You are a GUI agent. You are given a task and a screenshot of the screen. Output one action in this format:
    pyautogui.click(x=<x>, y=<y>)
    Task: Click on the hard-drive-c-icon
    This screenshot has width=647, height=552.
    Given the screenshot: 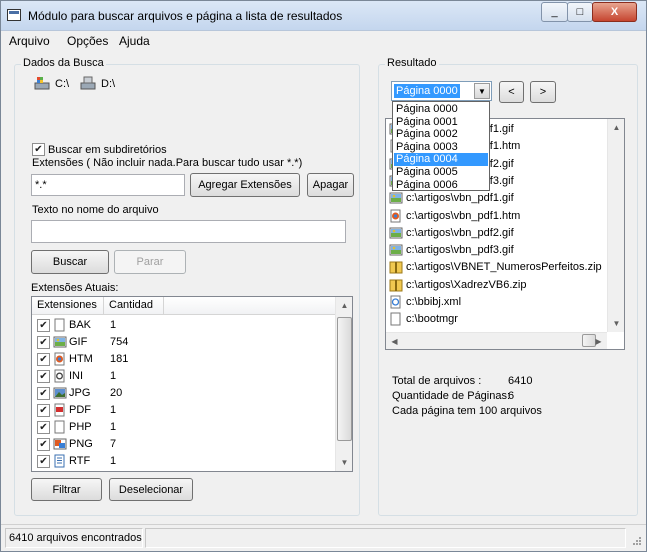 What is the action you would take?
    pyautogui.click(x=42, y=83)
    